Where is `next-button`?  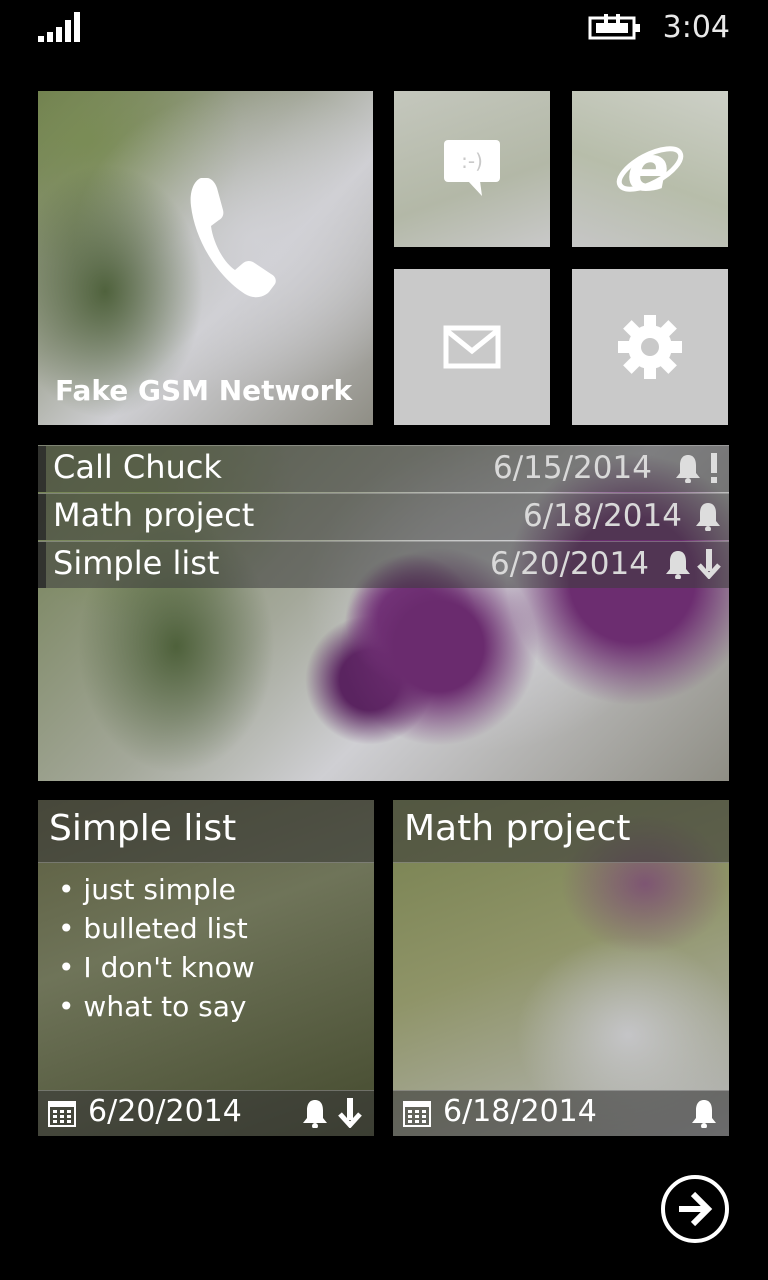 next-button is located at coordinates (695, 1209).